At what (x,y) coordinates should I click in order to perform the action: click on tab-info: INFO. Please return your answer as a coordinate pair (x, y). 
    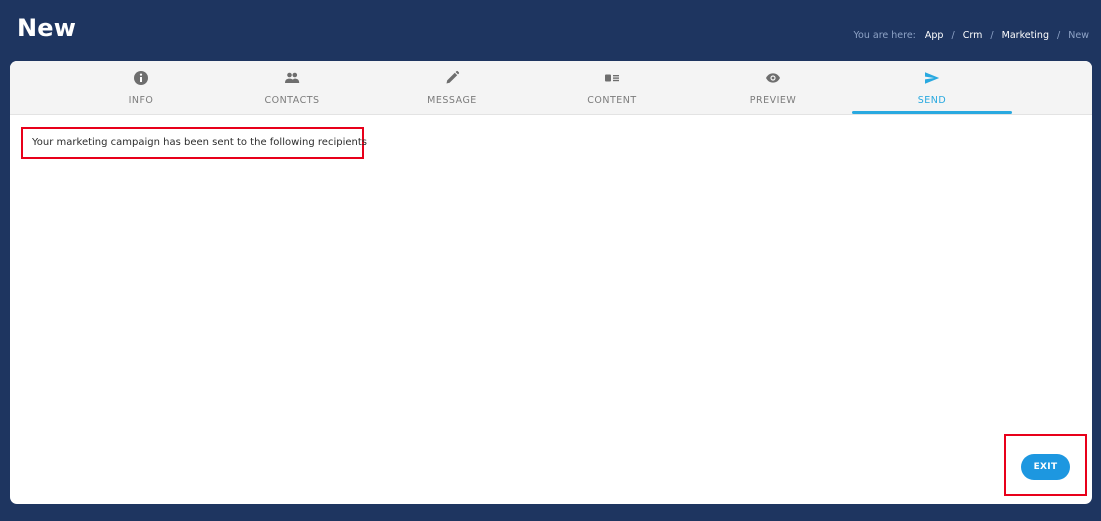
    Looking at the image, I should click on (141, 87).